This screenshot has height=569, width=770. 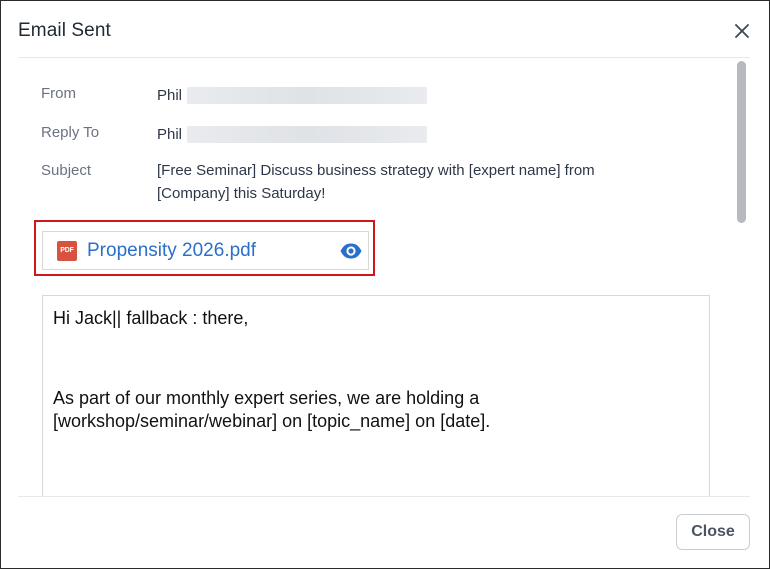 What do you see at coordinates (170, 134) in the screenshot?
I see `reply-to-value: Phil` at bounding box center [170, 134].